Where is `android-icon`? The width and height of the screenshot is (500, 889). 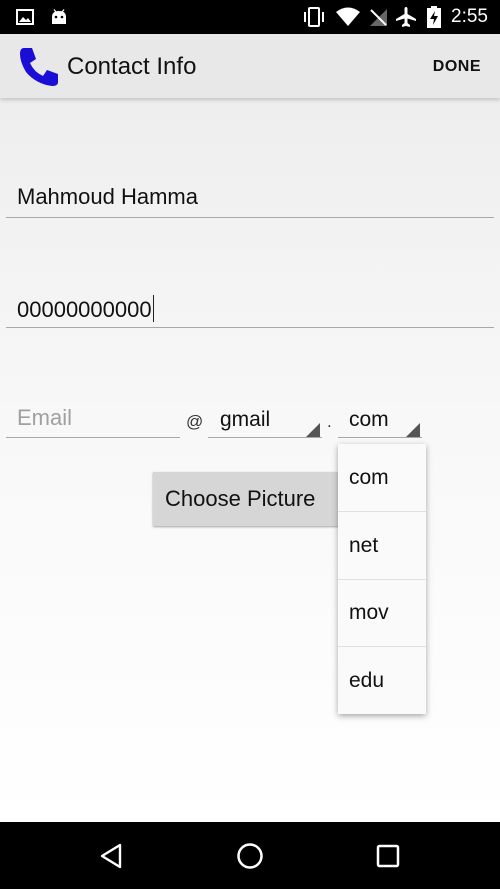 android-icon is located at coordinates (59, 17).